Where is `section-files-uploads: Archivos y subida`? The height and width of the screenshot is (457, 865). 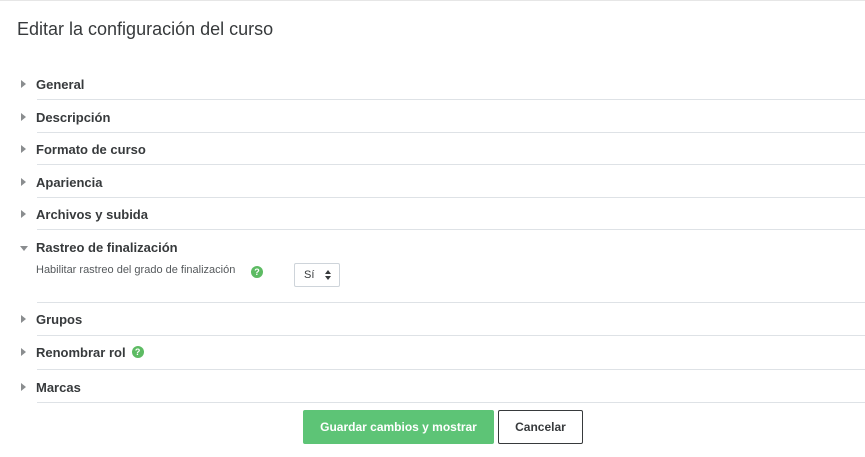
section-files-uploads: Archivos y subida is located at coordinates (84, 214).